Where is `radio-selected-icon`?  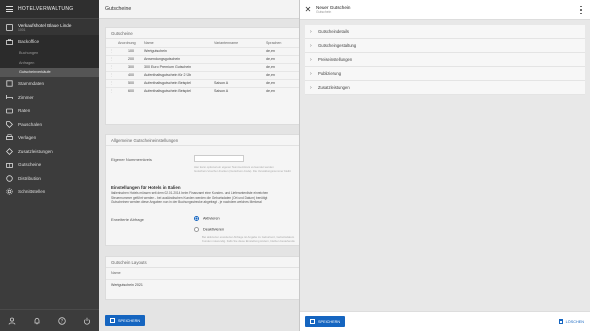
radio-selected-icon is located at coordinates (196, 218).